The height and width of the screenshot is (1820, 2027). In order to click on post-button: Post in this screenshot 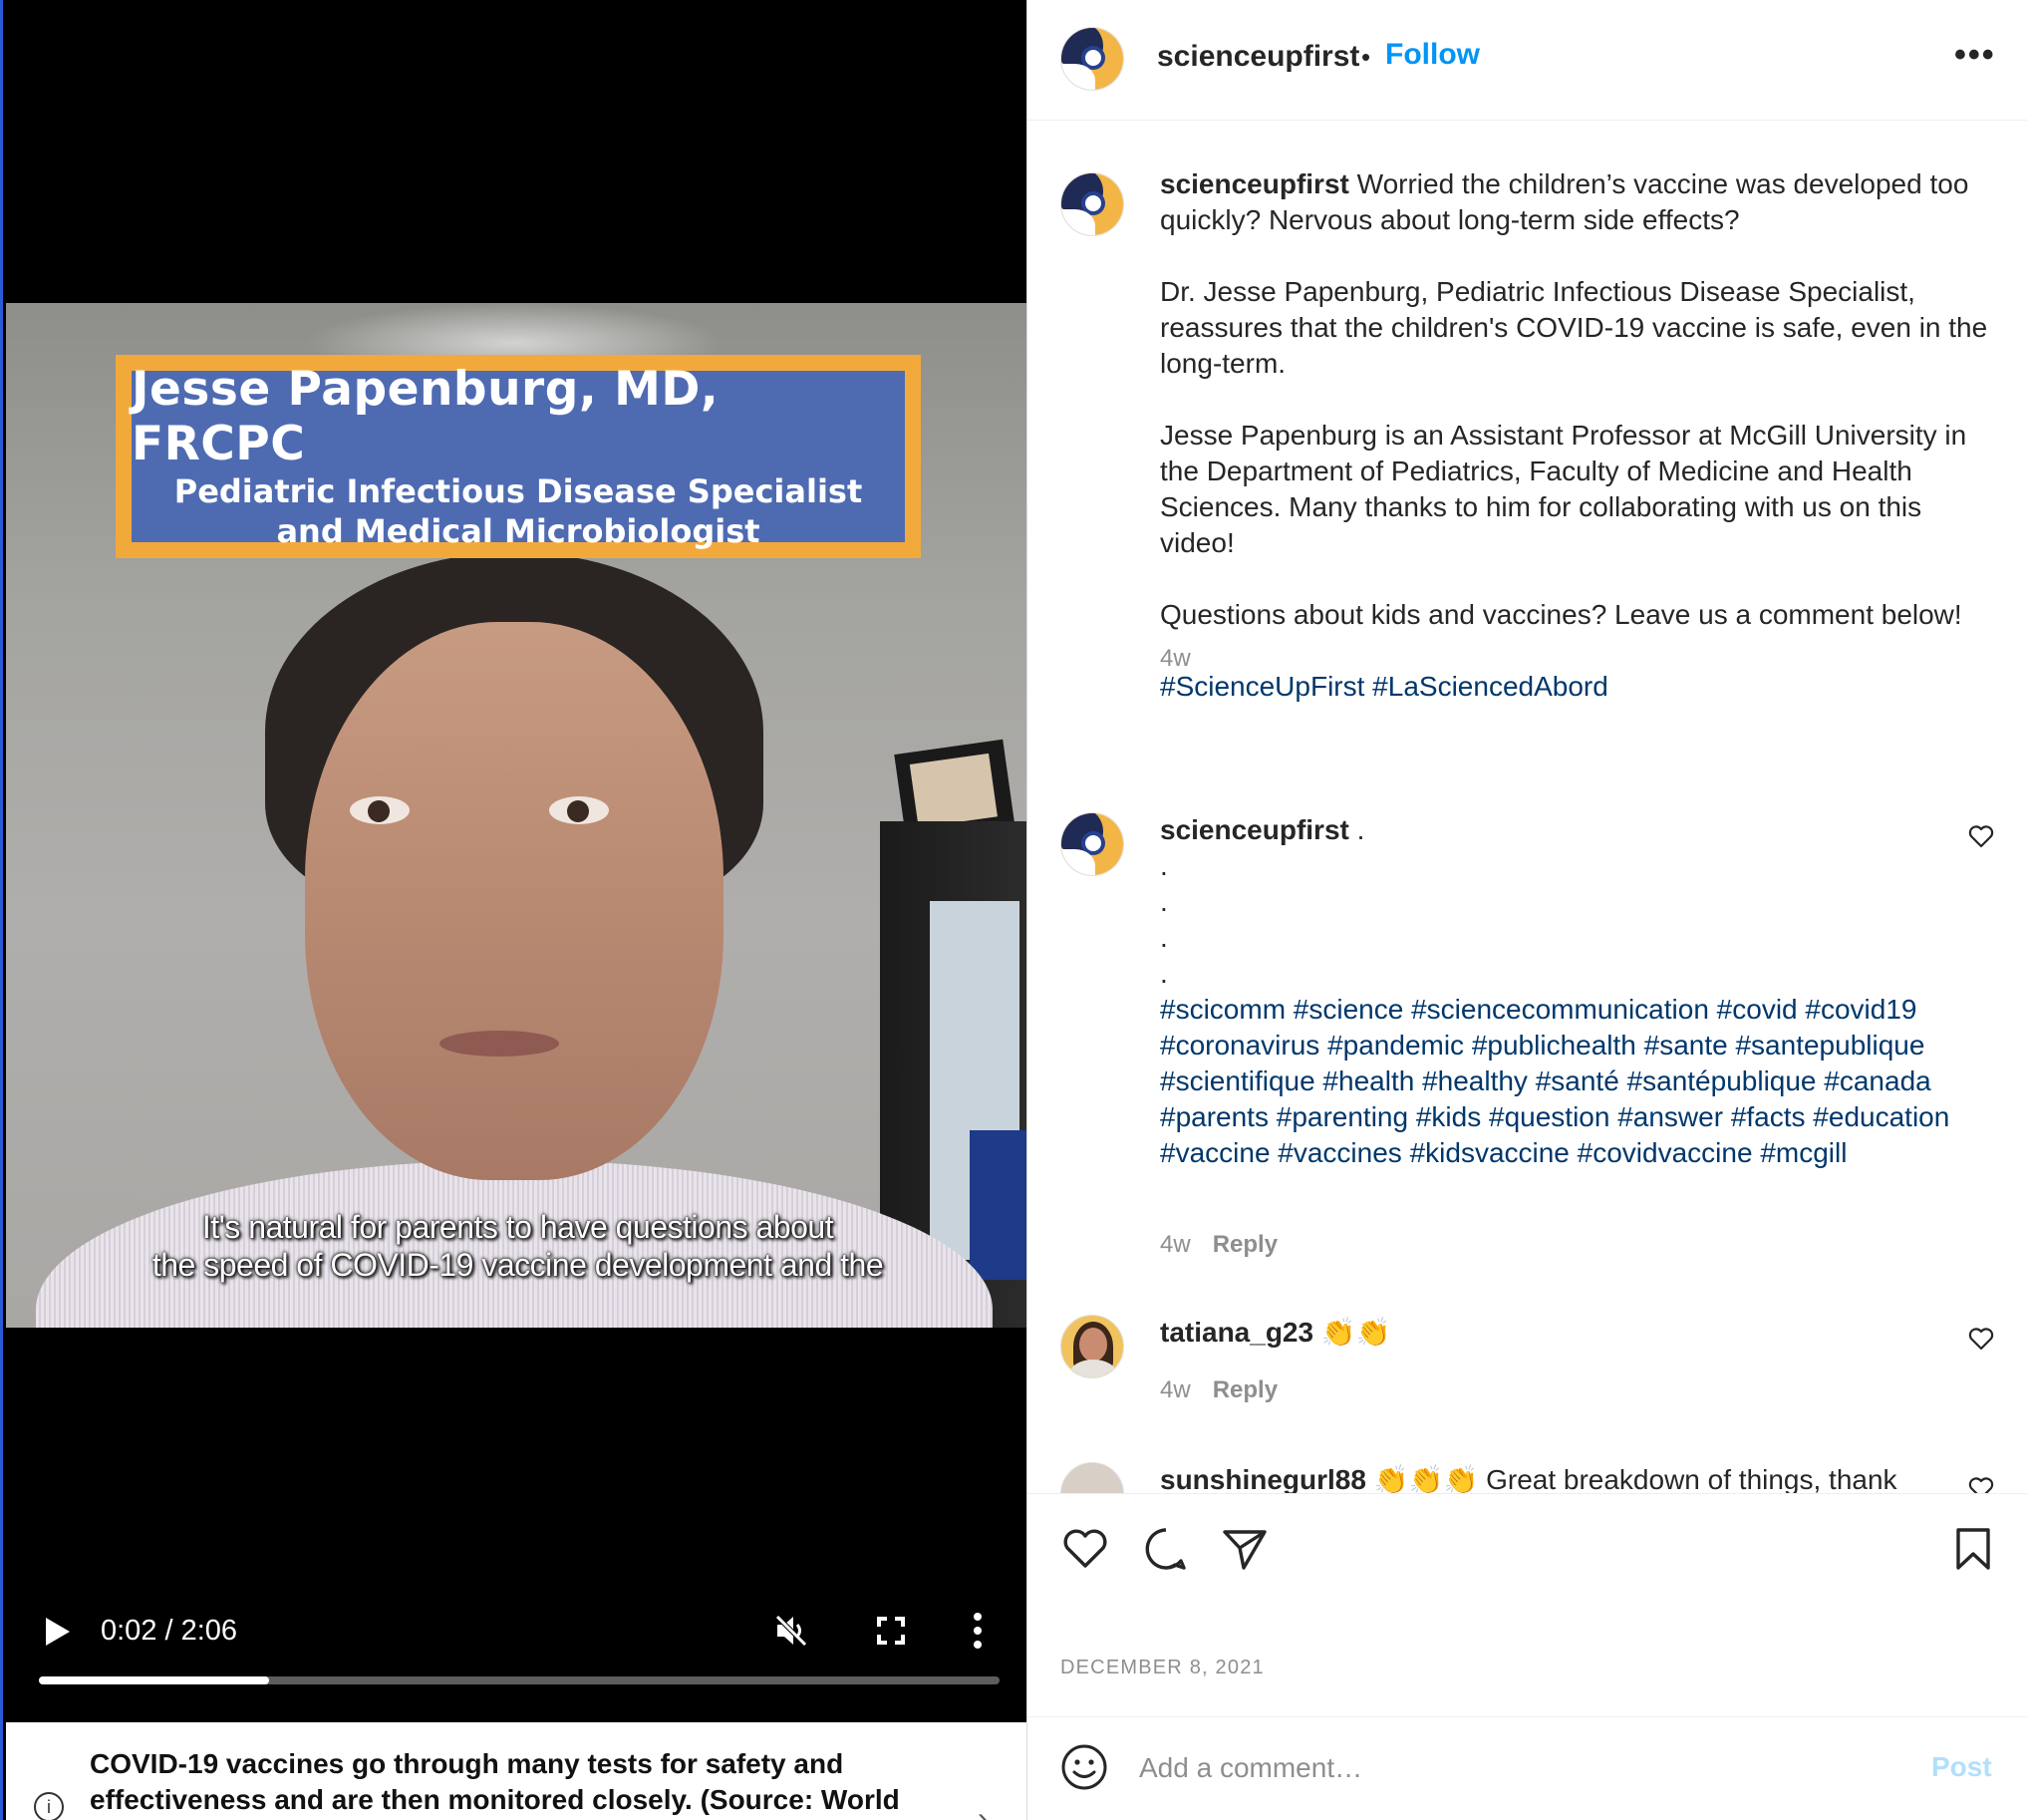, I will do `click(1961, 1767)`.